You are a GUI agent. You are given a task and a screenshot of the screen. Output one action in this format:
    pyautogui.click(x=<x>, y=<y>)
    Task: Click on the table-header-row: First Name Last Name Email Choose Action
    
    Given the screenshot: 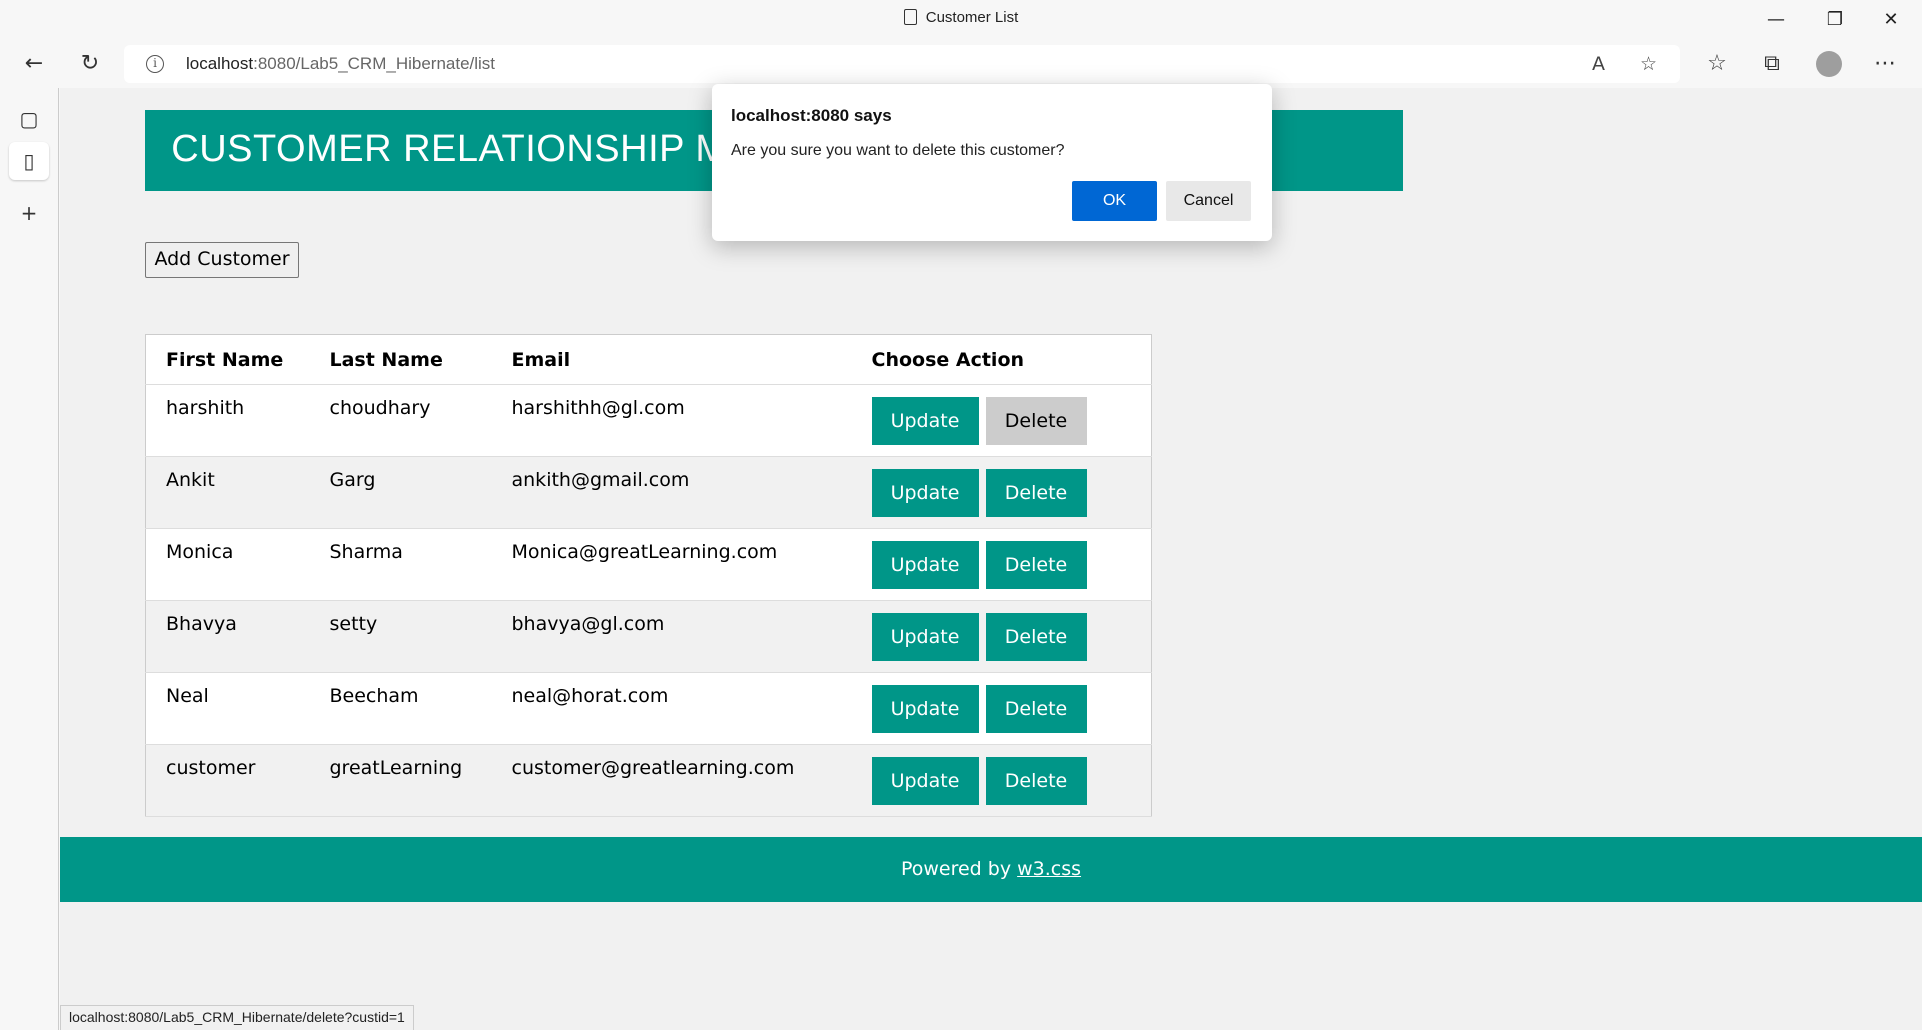 What is the action you would take?
    pyautogui.click(x=648, y=359)
    